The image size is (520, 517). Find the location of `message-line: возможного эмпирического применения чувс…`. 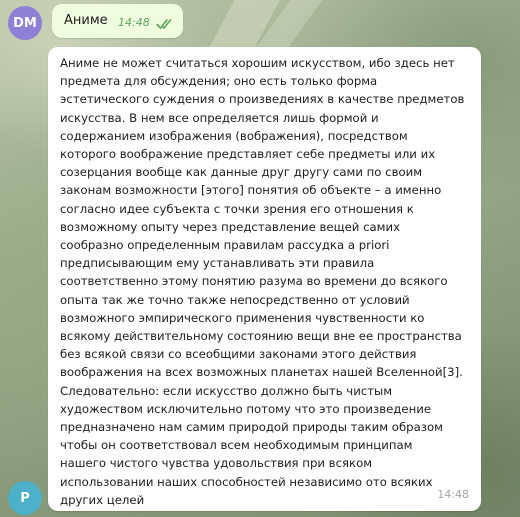

message-line: возможного эмпирического применения чувс… is located at coordinates (242, 317).